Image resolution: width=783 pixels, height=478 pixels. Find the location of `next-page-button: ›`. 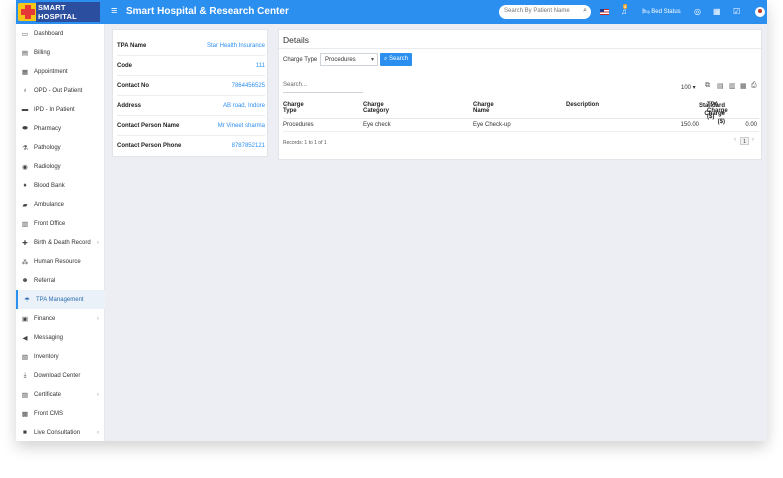

next-page-button: › is located at coordinates (753, 140).